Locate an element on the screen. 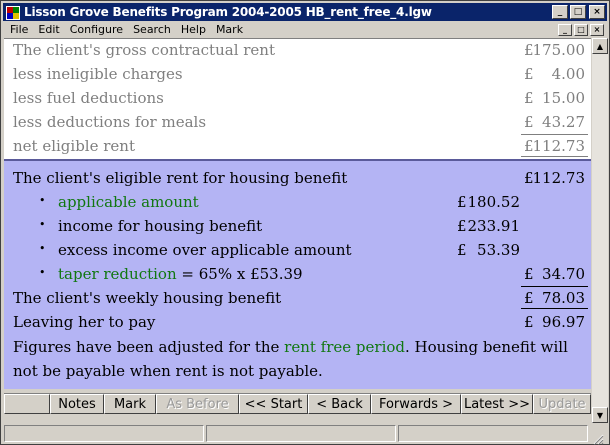 This screenshot has height=445, width=610. row-label: less ineligible charges is located at coordinates (98, 74).